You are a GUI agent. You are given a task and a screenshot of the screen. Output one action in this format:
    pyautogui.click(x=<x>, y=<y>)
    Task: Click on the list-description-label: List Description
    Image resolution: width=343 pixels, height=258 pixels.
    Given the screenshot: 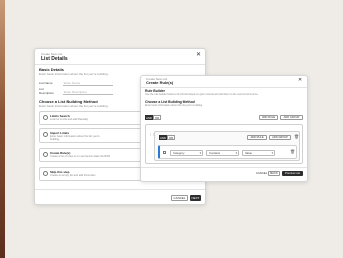 What is the action you would take?
    pyautogui.click(x=47, y=91)
    